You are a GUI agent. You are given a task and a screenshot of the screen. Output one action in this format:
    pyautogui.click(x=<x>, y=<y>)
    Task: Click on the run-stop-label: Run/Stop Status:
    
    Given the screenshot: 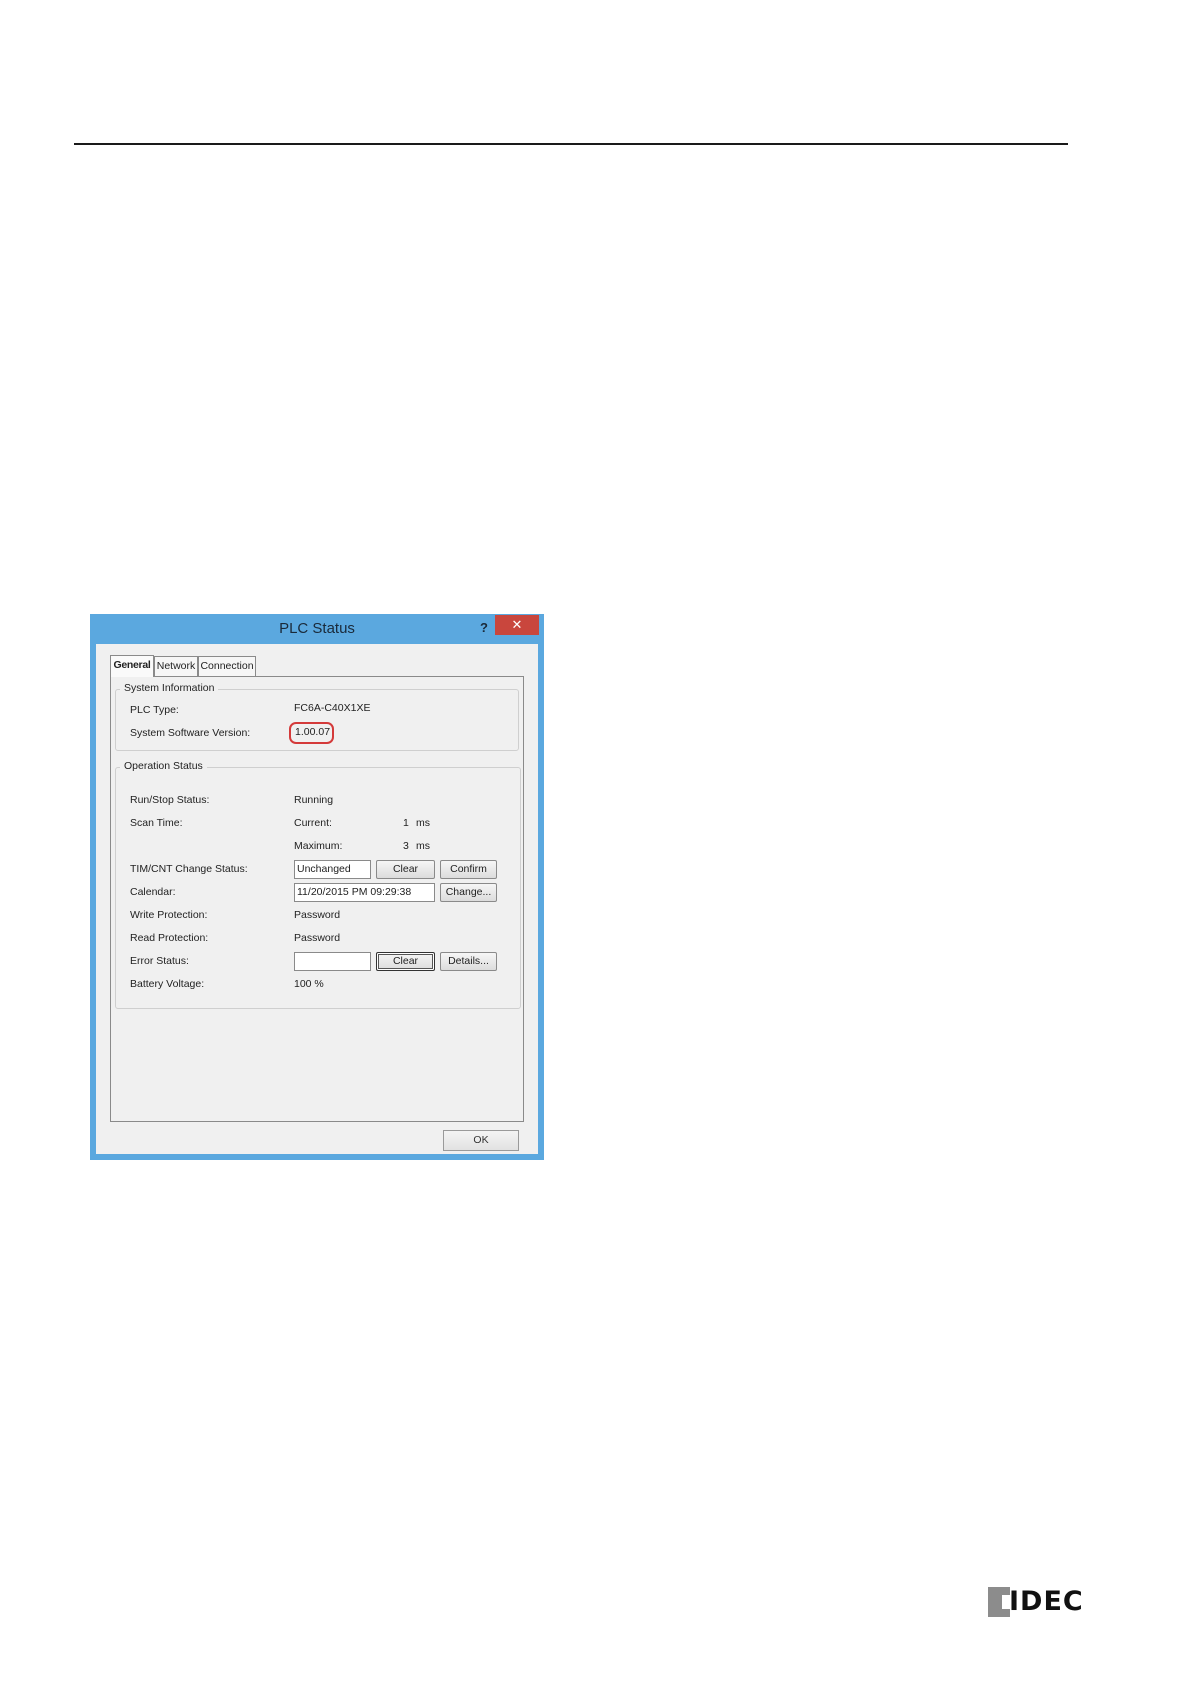 What is the action you would take?
    pyautogui.click(x=170, y=800)
    